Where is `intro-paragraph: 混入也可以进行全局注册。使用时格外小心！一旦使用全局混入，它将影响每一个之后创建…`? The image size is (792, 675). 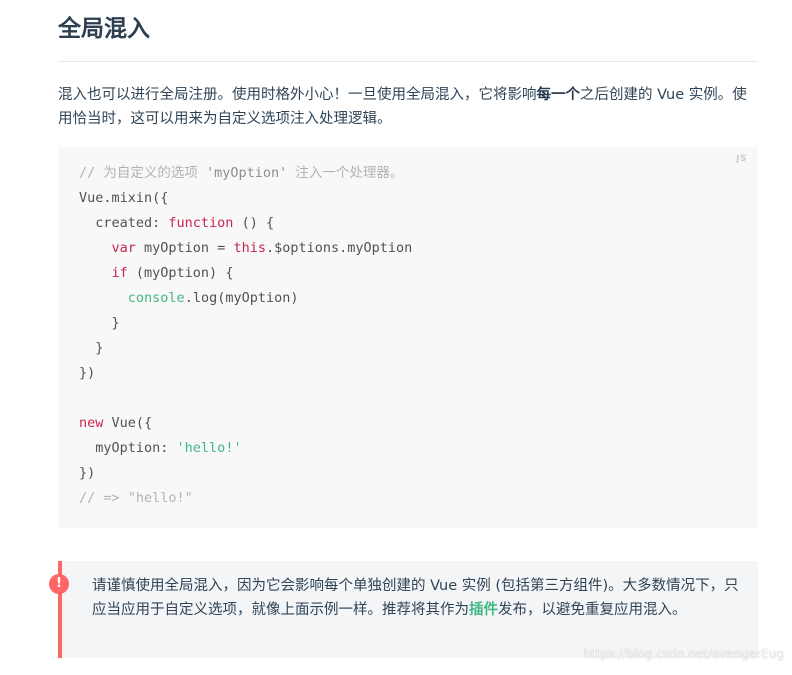
intro-paragraph: 混入也可以进行全局注册。使用时格外小心！一旦使用全局混入，它将影响每一个之后创建… is located at coordinates (408, 107).